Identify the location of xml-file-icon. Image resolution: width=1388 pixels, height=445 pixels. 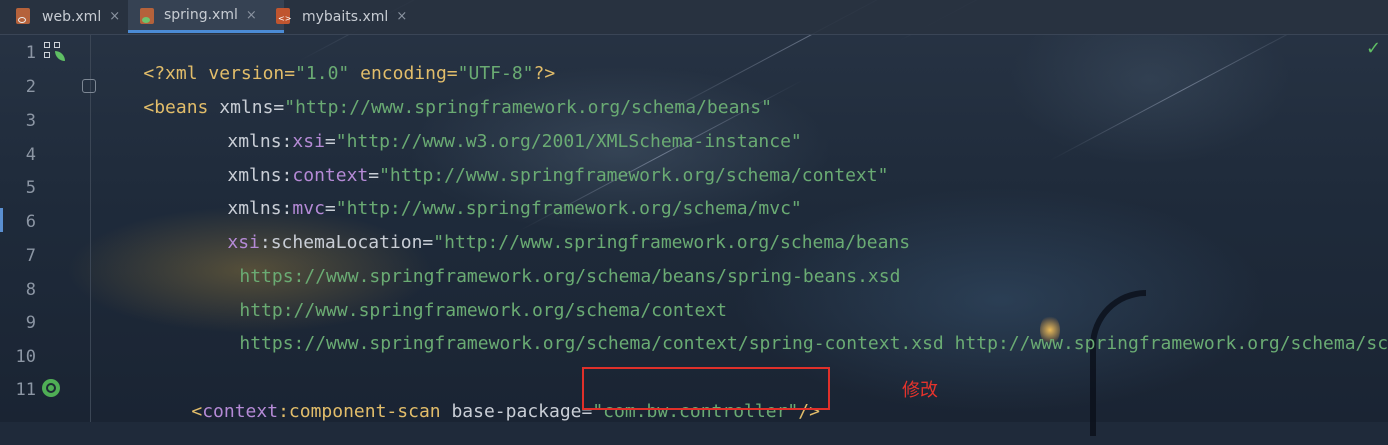
(23, 16).